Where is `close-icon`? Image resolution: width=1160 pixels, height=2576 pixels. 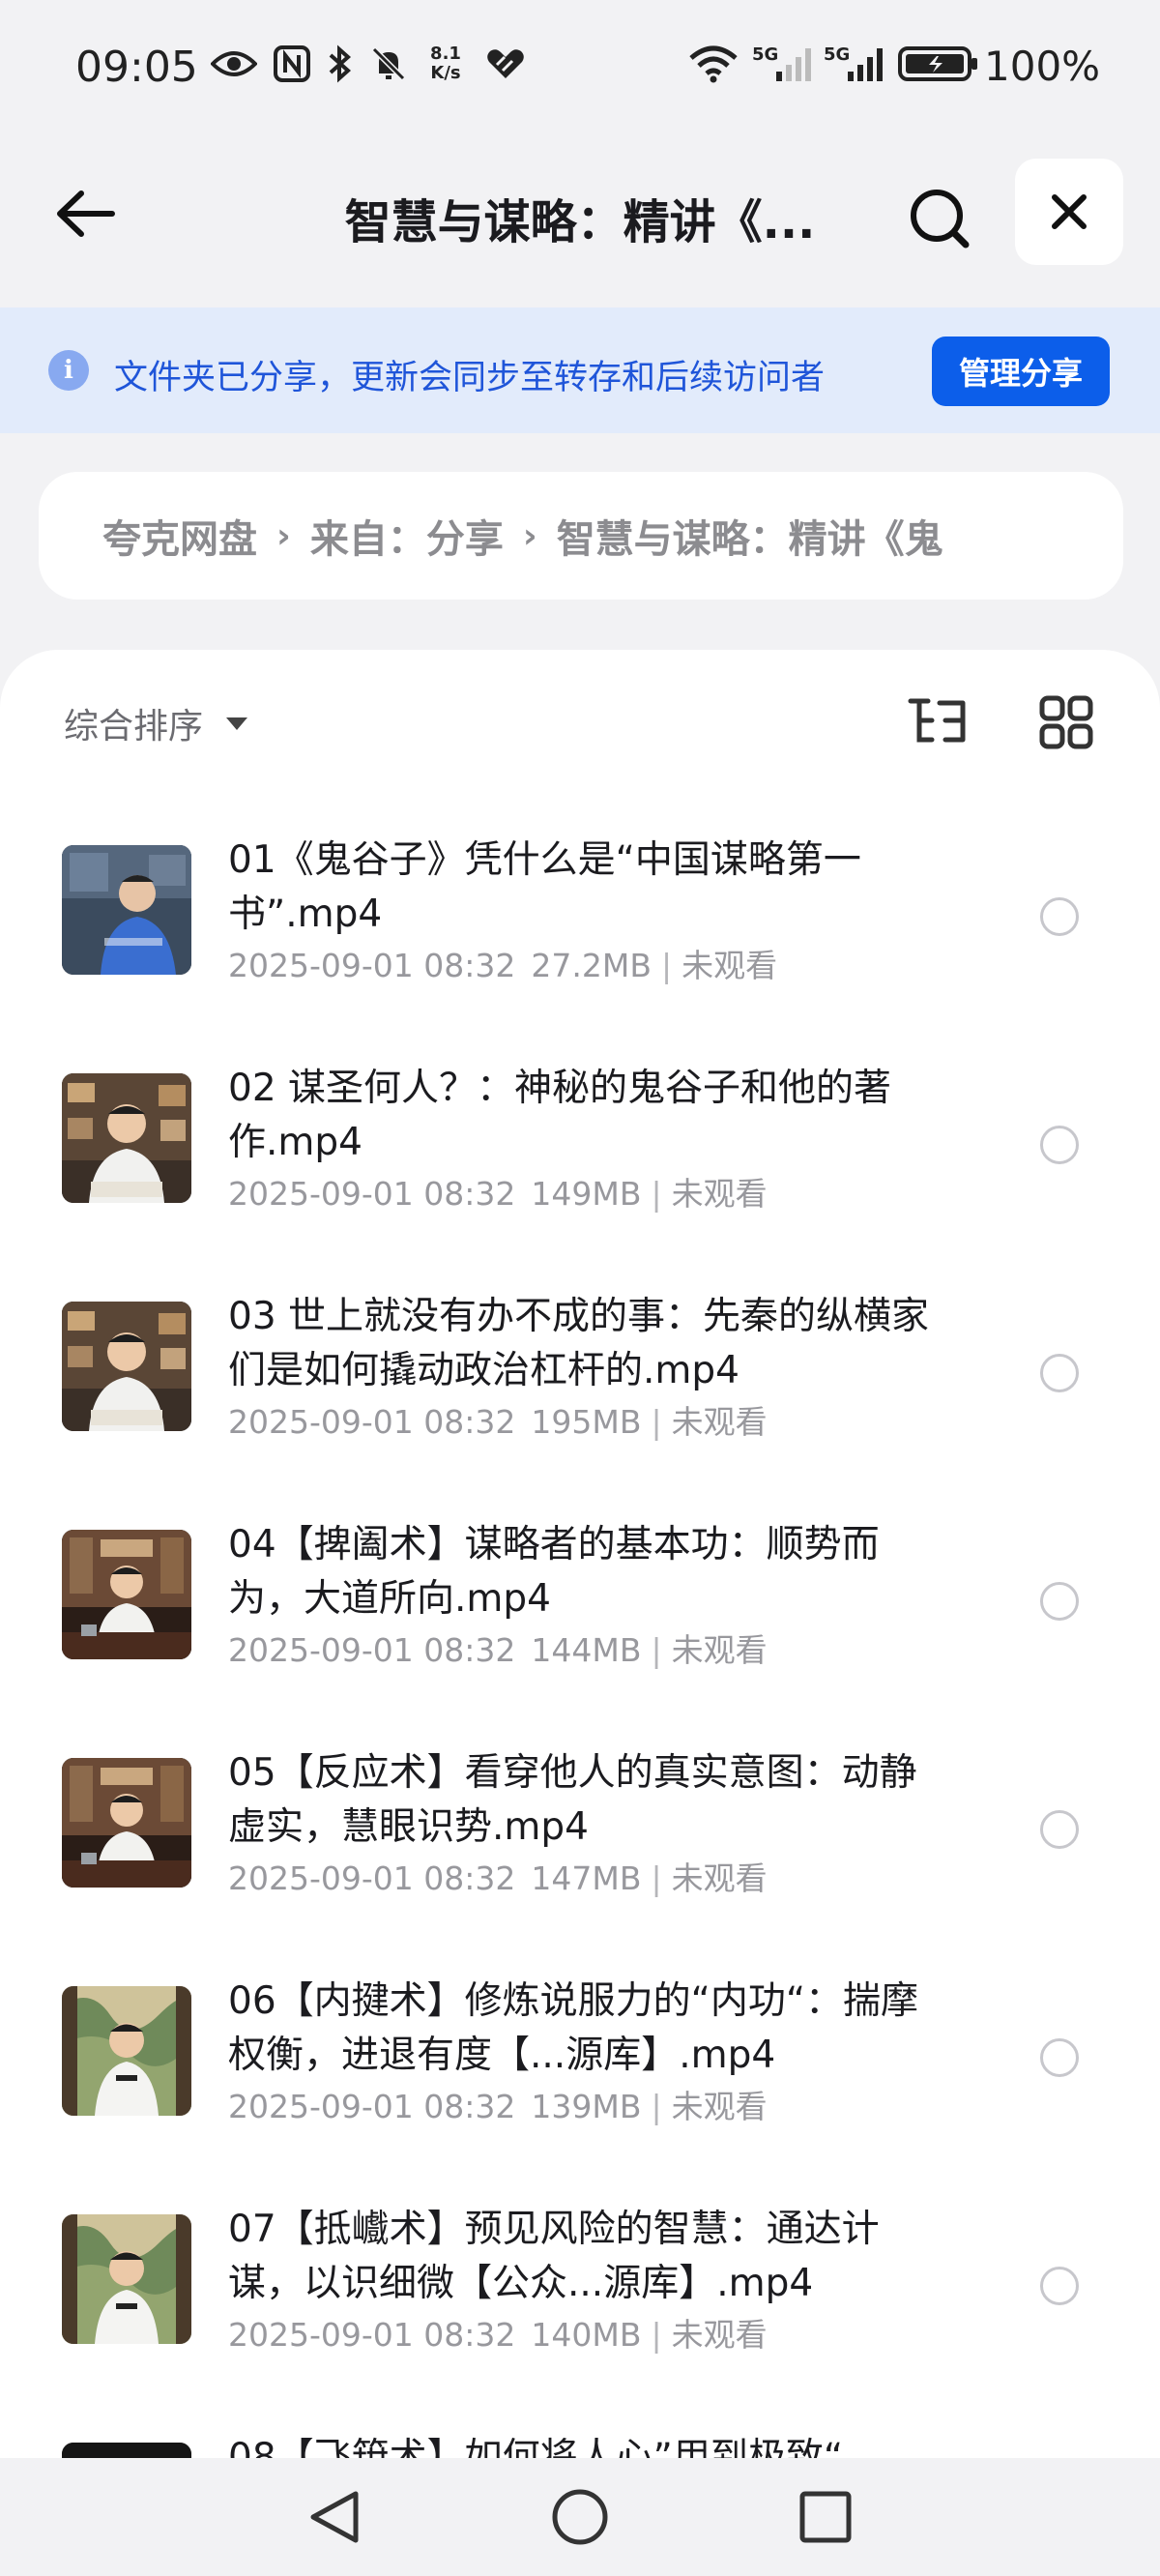
close-icon is located at coordinates (1069, 211).